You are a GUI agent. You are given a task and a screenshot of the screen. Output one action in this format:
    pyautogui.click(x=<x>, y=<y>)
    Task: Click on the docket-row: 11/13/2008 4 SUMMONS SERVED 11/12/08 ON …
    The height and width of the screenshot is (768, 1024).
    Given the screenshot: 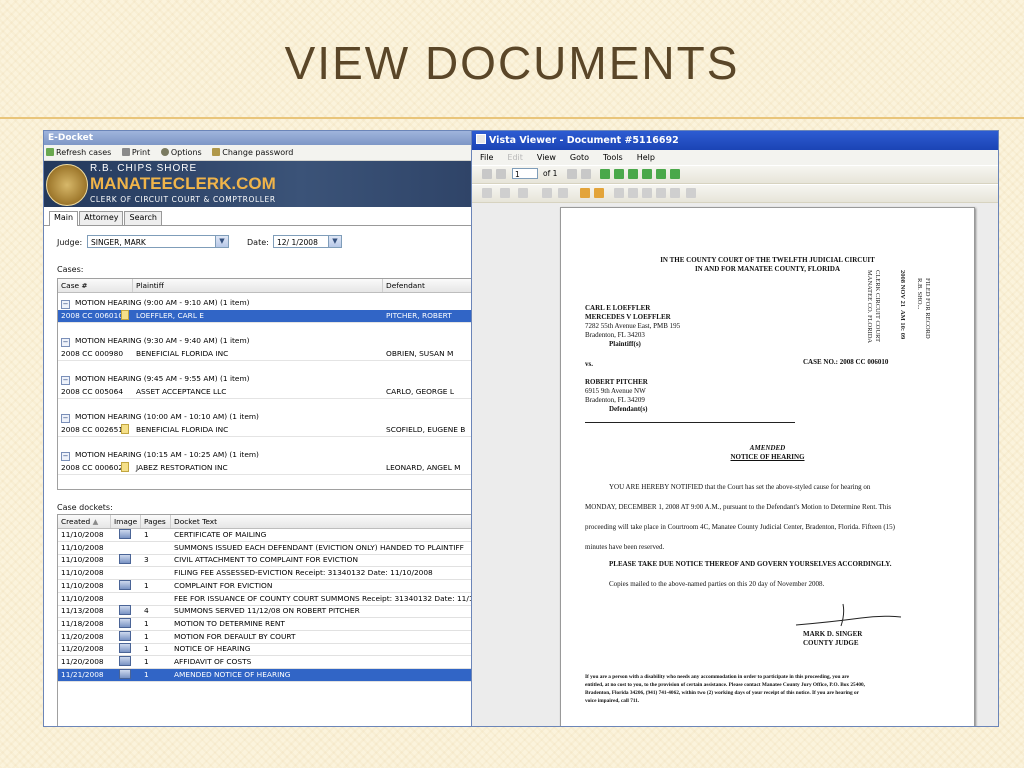 What is the action you would take?
    pyautogui.click(x=265, y=612)
    